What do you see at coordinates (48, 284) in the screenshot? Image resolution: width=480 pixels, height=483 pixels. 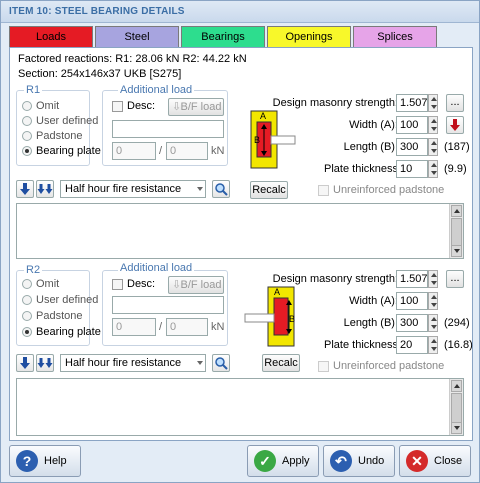 I see `r2-option-omit-label: Omit` at bounding box center [48, 284].